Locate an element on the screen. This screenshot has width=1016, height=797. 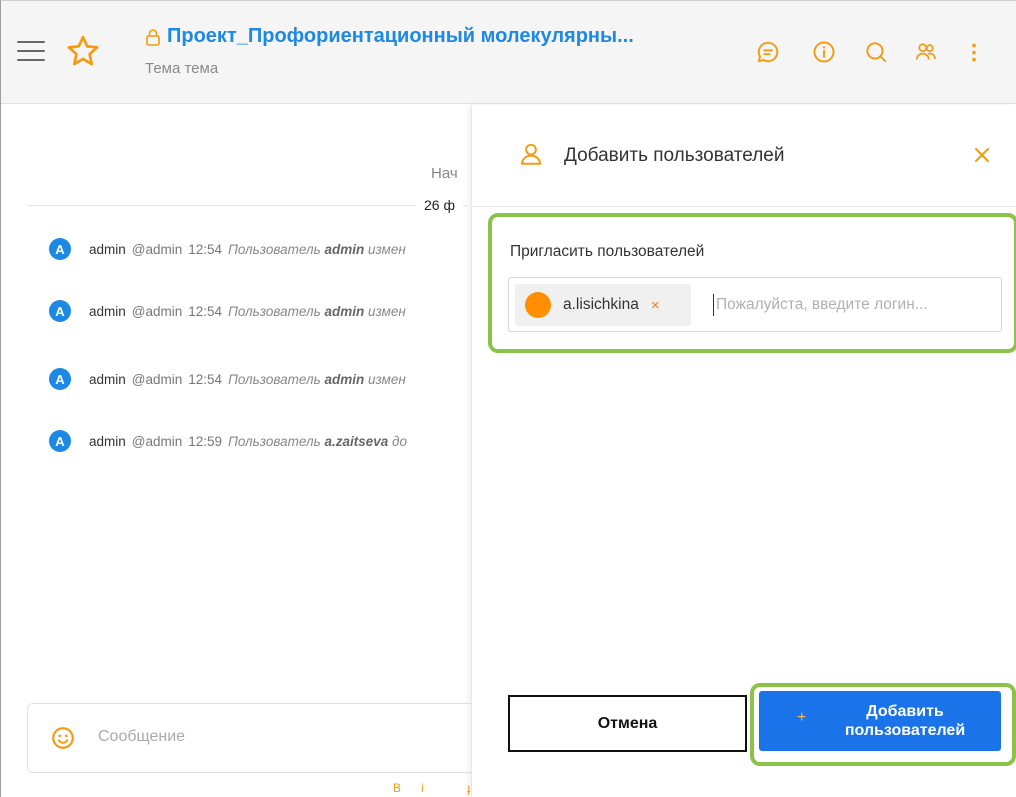
selected-user-name: a.lisichkina is located at coordinates (601, 304).